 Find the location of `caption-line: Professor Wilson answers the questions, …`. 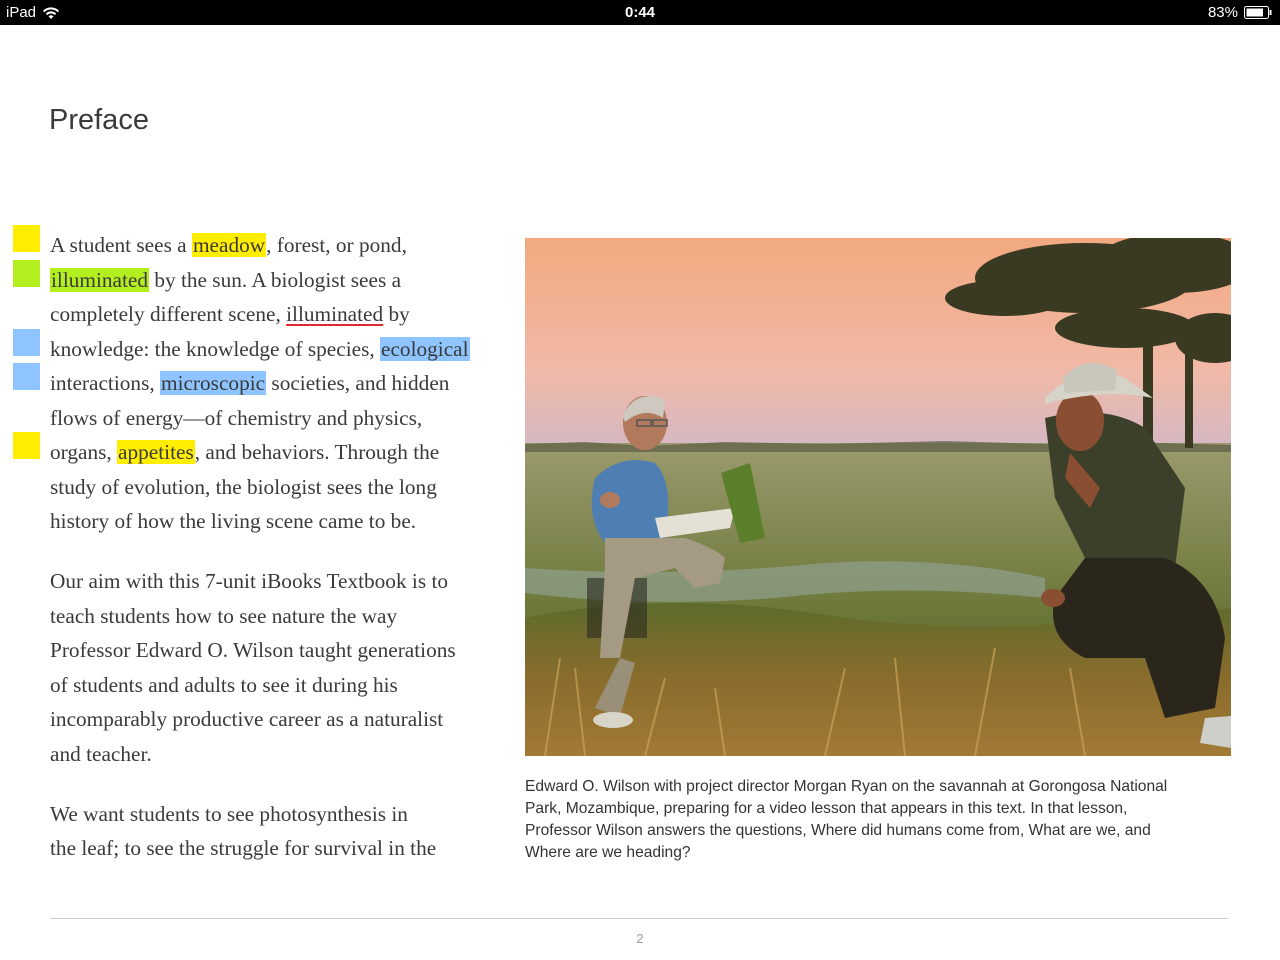

caption-line: Professor Wilson answers the questions, … is located at coordinates (838, 830).